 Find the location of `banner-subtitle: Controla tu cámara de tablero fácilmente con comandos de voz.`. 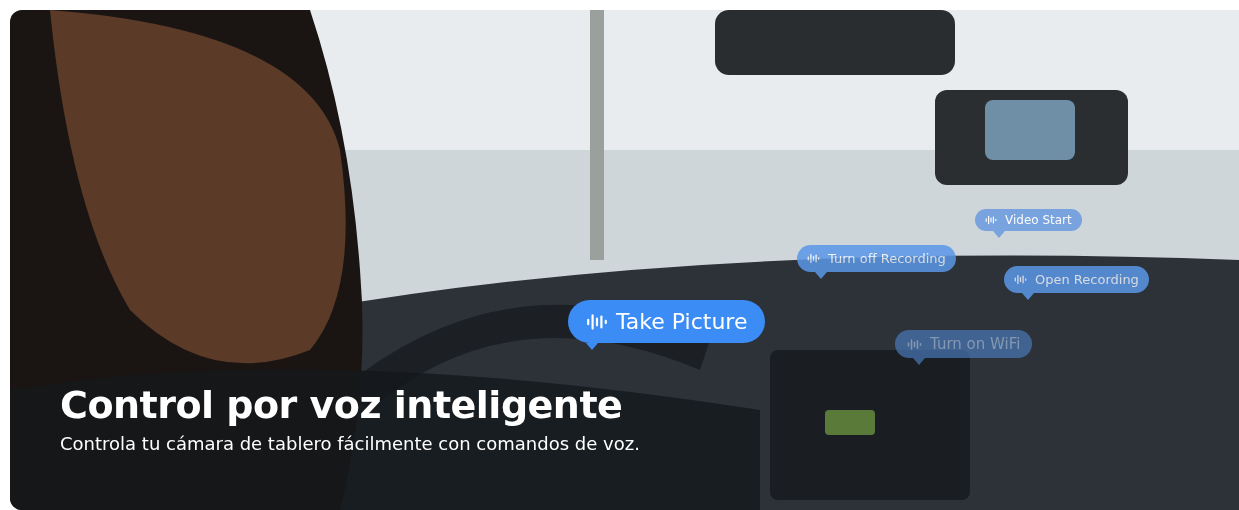

banner-subtitle: Controla tu cámara de tablero fácilmente con comandos de voz. is located at coordinates (350, 443).